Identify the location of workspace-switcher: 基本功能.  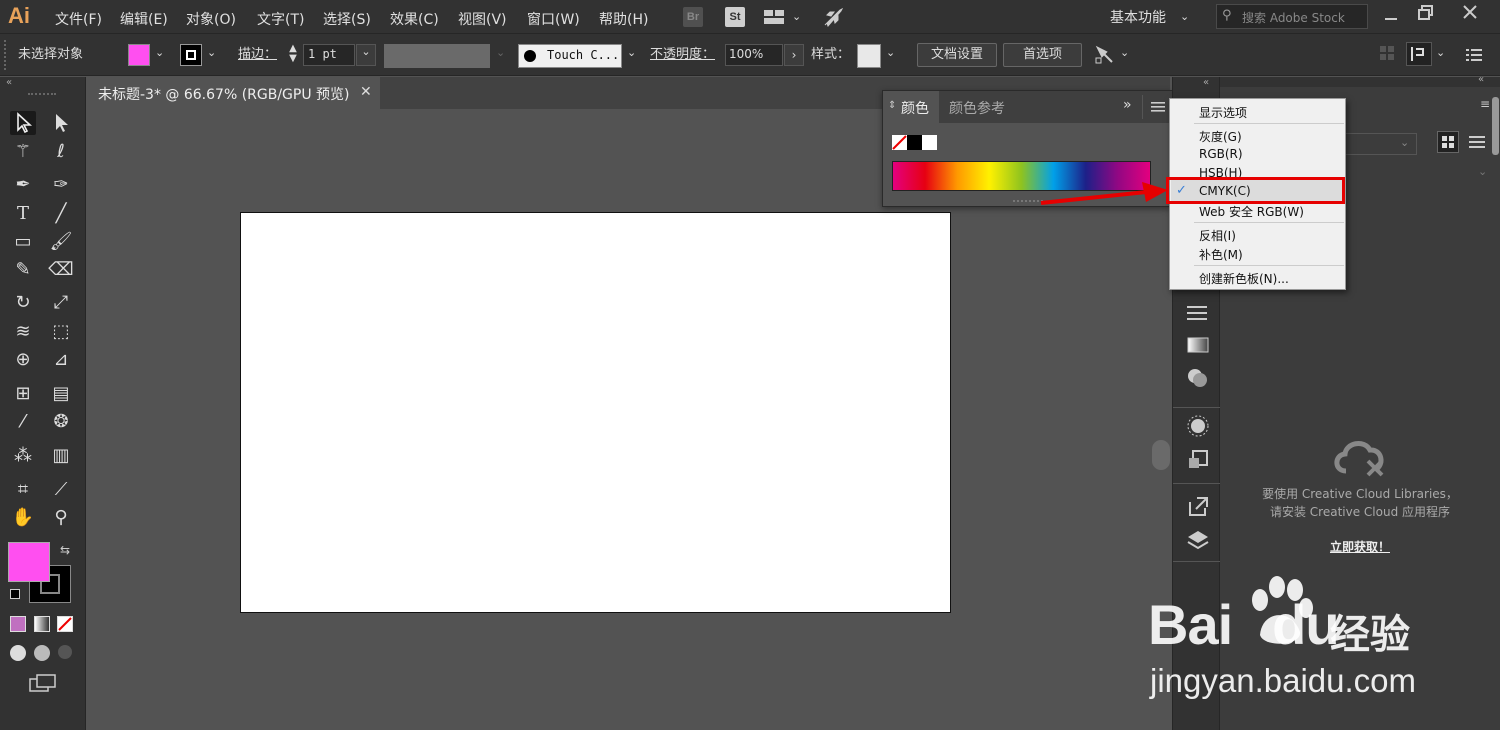
(1138, 17).